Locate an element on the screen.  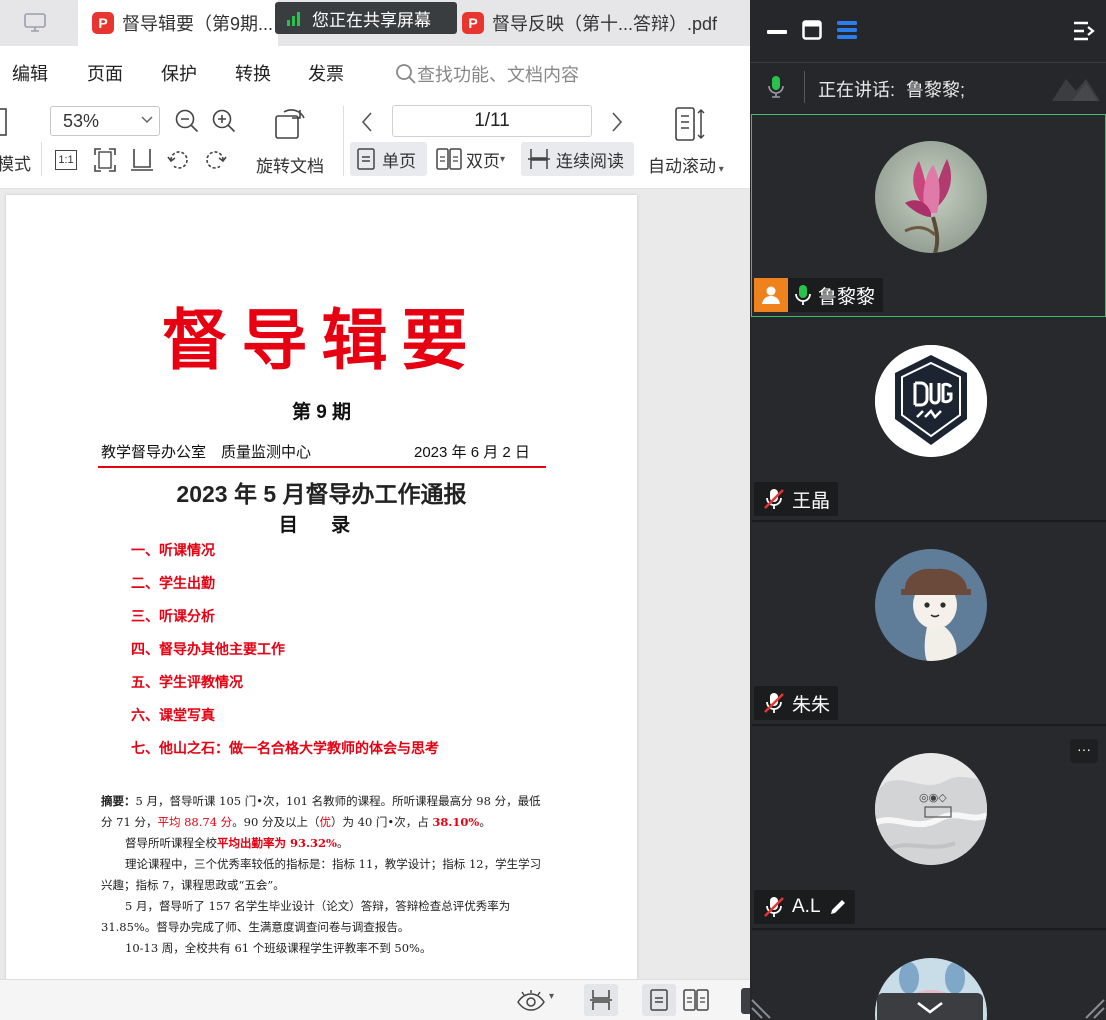
abstract-text: 。 is located at coordinates (485, 822).